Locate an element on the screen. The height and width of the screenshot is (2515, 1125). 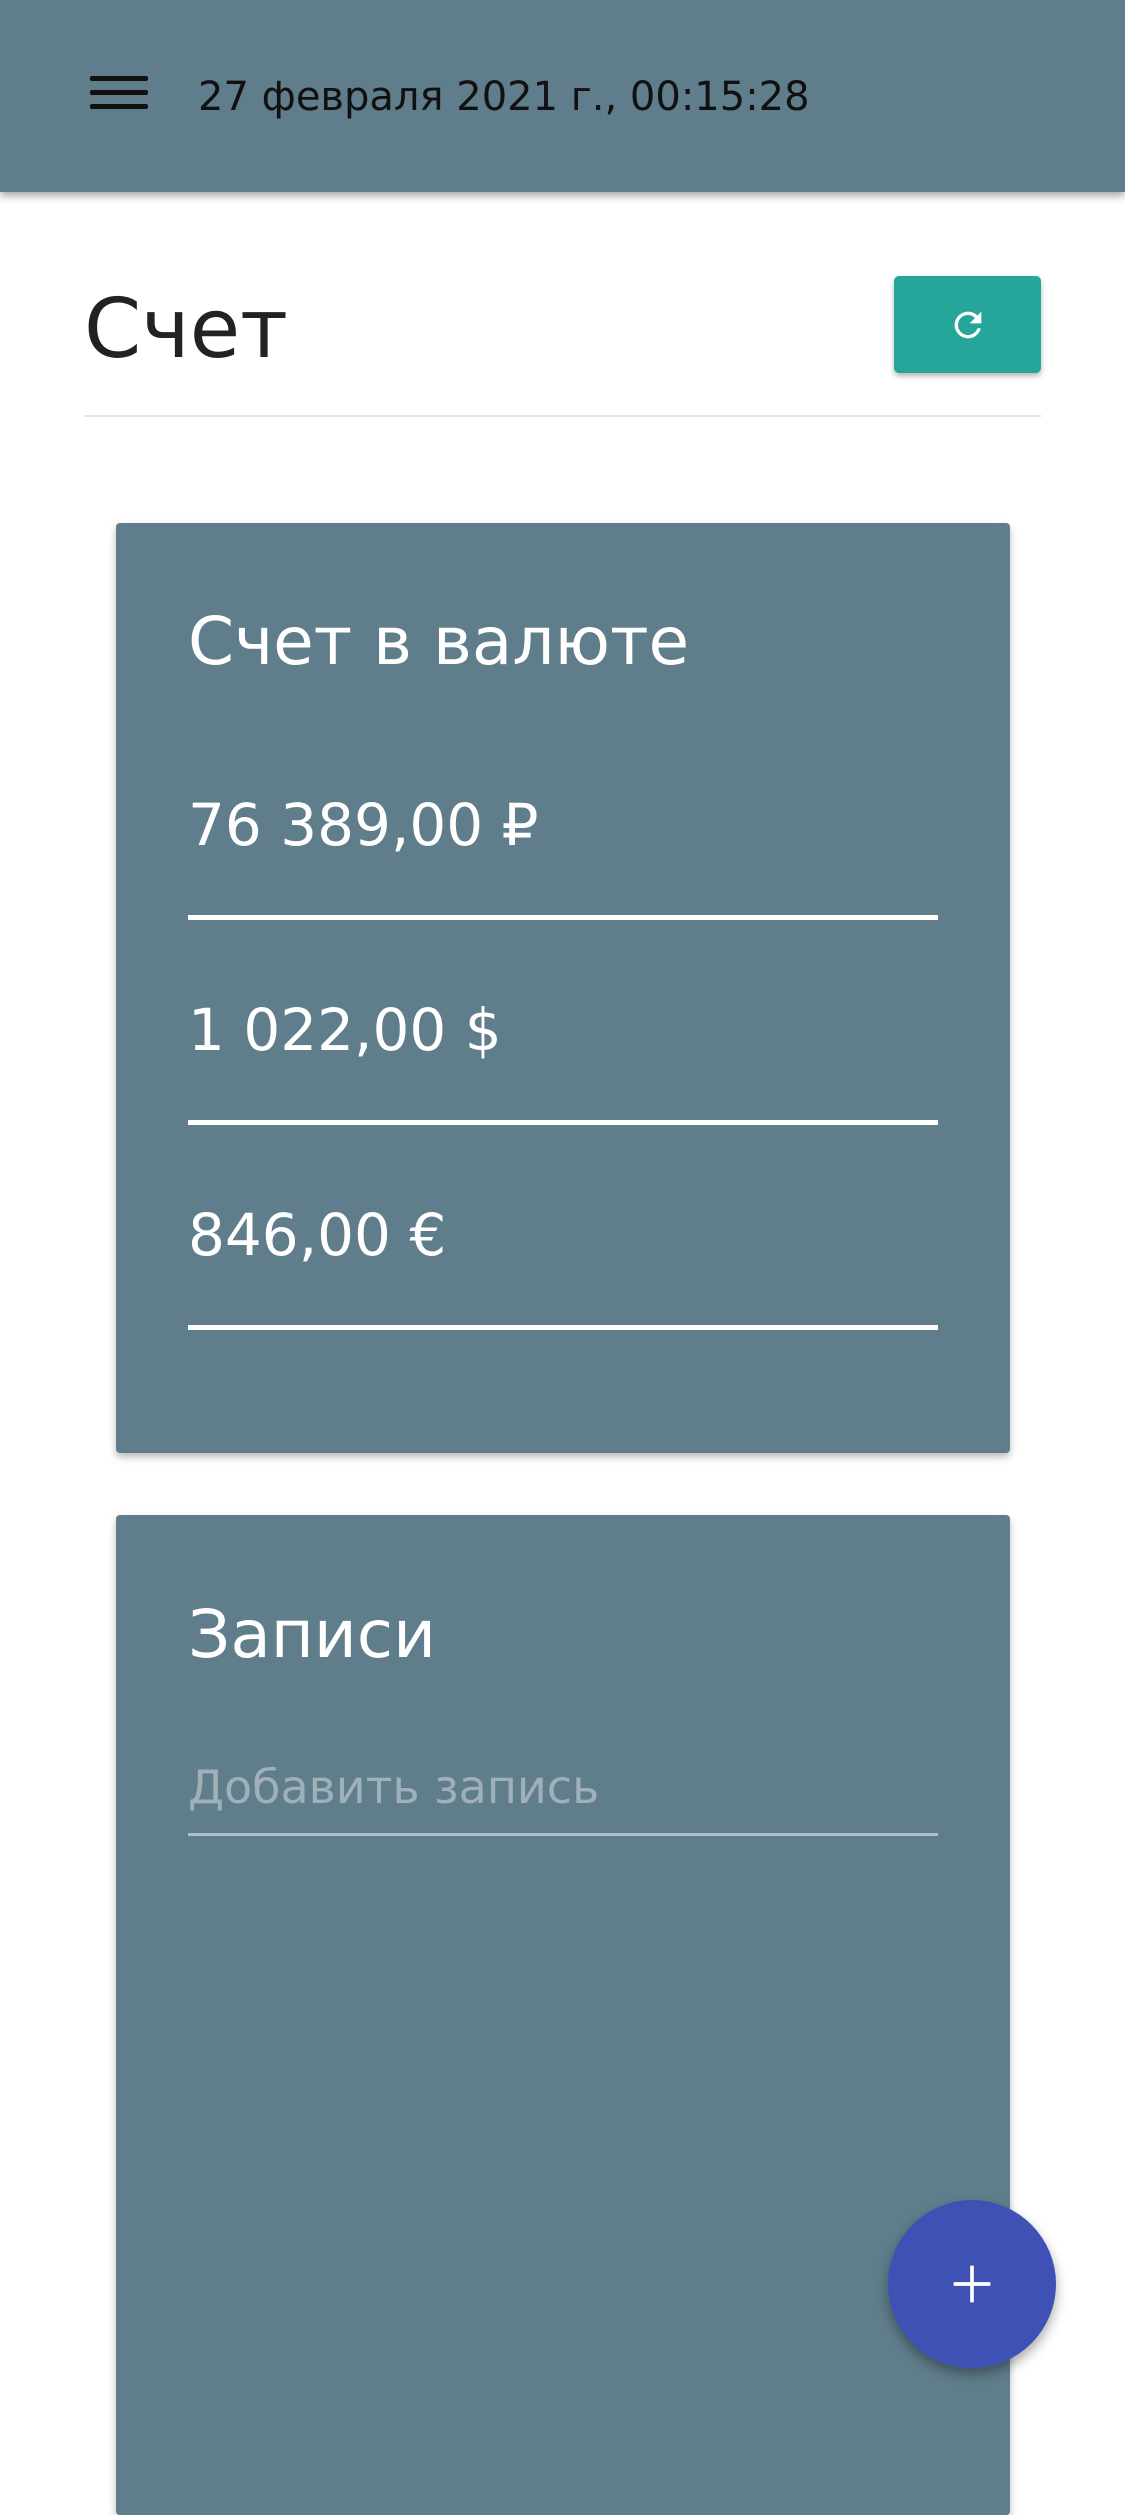
top-app-bar: 27 февраля 2021 г., 00:15:28 is located at coordinates (562, 96).